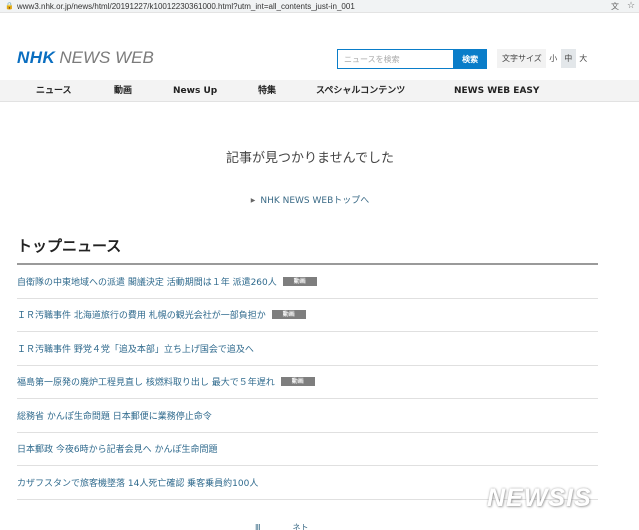 The height and width of the screenshot is (530, 639). Describe the element at coordinates (307, 349) in the screenshot. I see `news-item: ＩＲ汚職事件 野党４党「追及本部」立ち上げ国会で追及へ` at that location.